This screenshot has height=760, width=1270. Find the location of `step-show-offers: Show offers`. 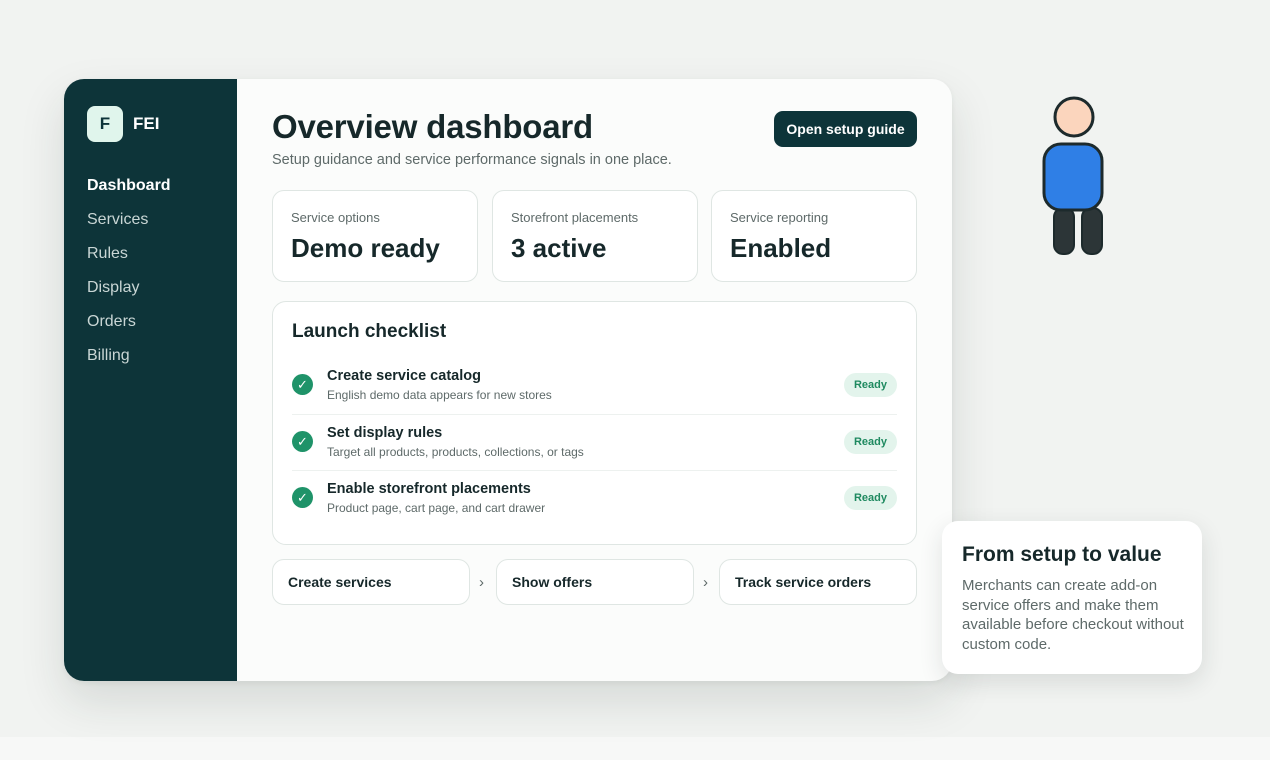

step-show-offers: Show offers is located at coordinates (595, 582).